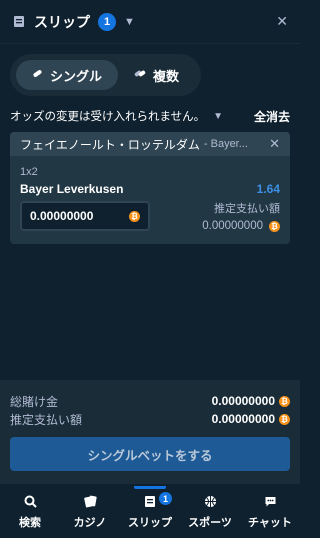 The width and height of the screenshot is (320, 538). What do you see at coordinates (90, 503) in the screenshot?
I see `cards-icon` at bounding box center [90, 503].